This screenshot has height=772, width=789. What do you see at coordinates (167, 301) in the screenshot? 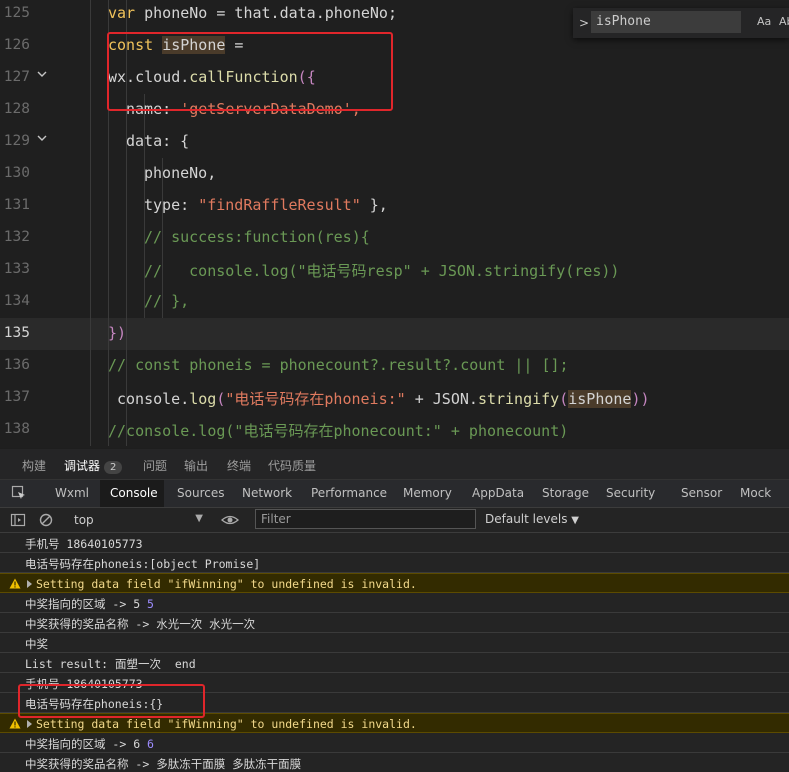
I see `code-token: // },` at bounding box center [167, 301].